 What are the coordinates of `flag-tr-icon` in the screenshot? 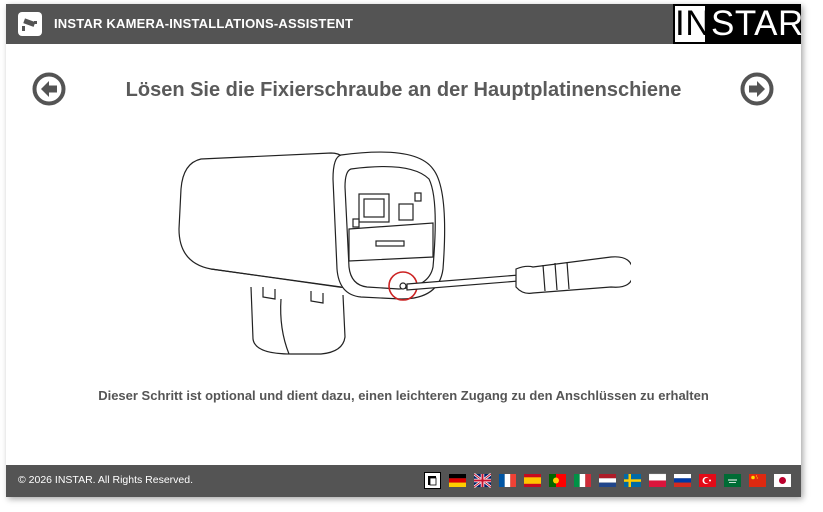 It's located at (707, 480).